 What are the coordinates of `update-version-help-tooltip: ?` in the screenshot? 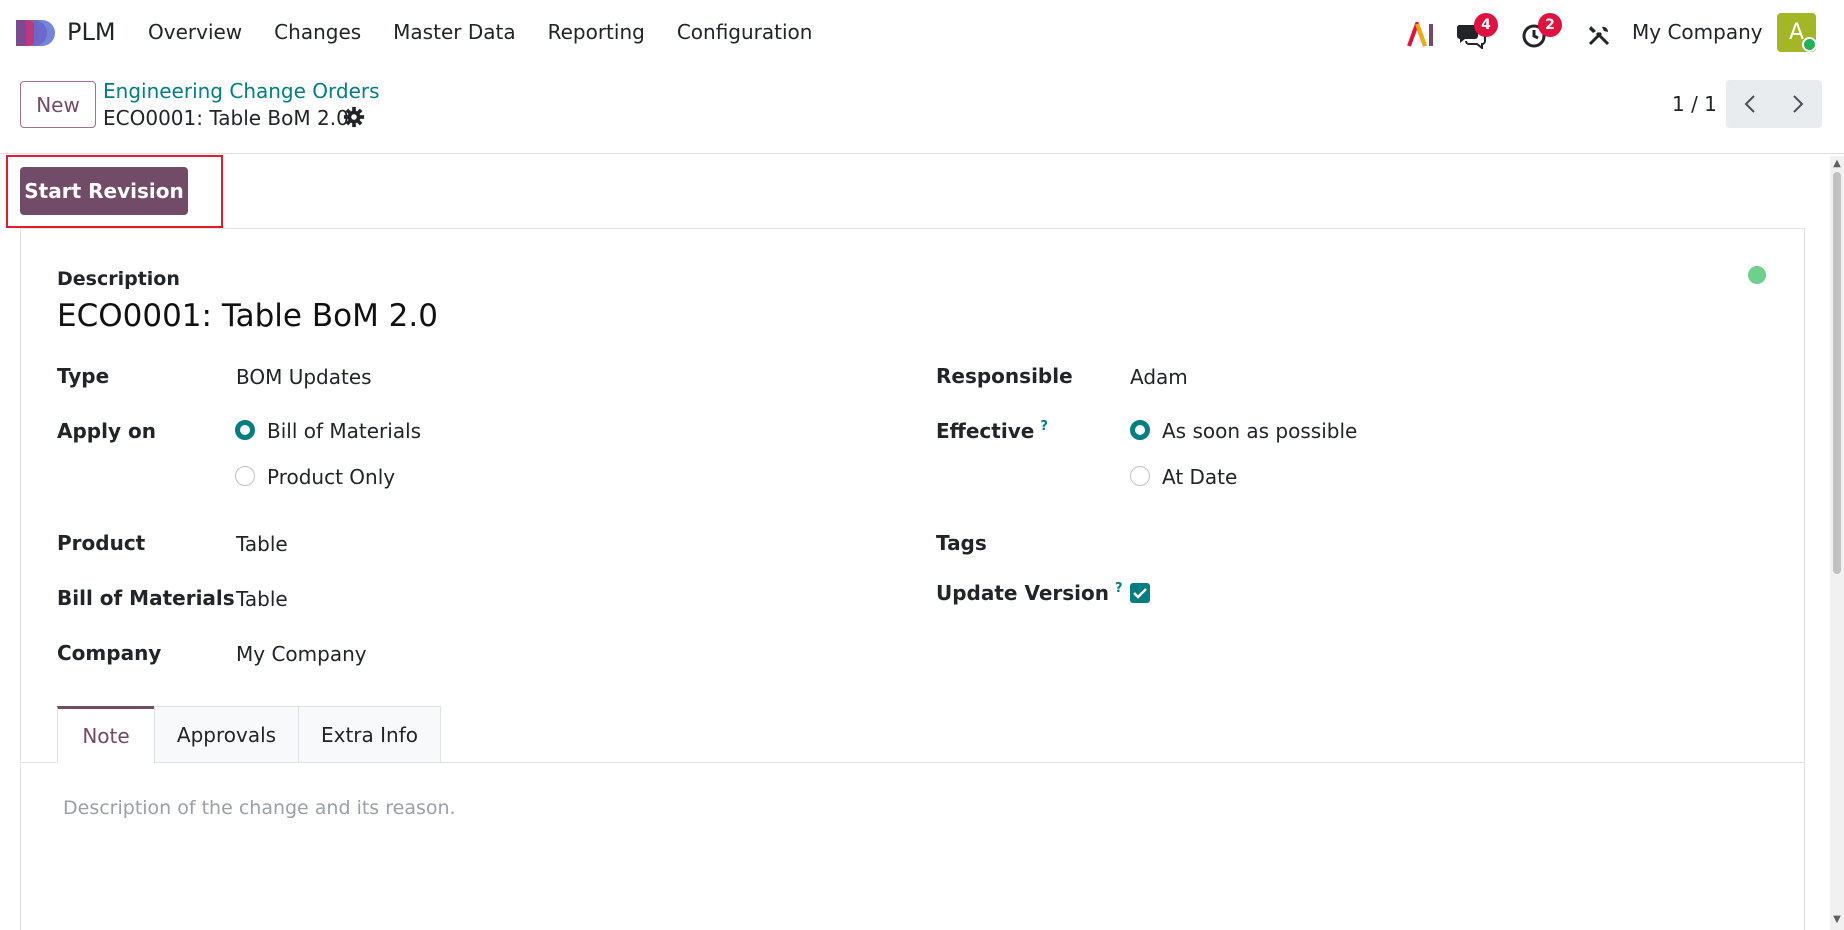 It's located at (1119, 588).